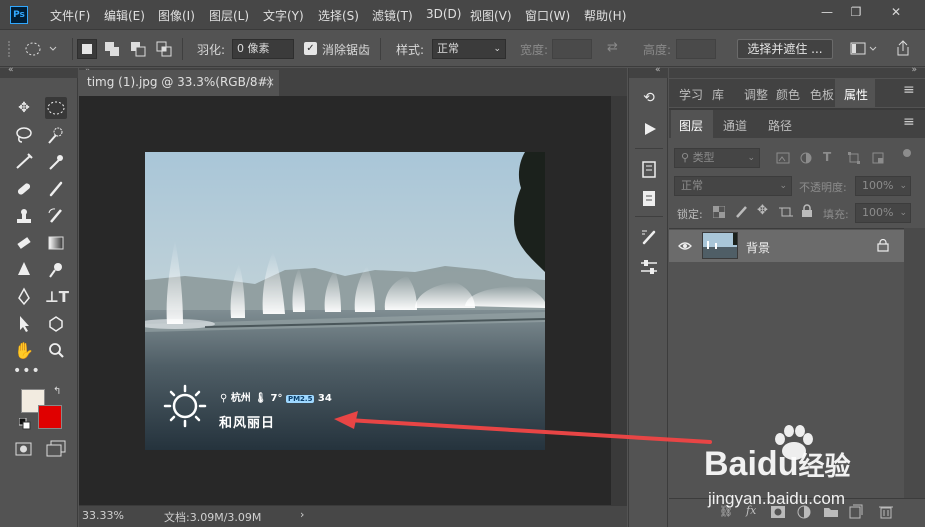 The image size is (925, 527). What do you see at coordinates (56, 324) in the screenshot?
I see `shape-tool-icon` at bounding box center [56, 324].